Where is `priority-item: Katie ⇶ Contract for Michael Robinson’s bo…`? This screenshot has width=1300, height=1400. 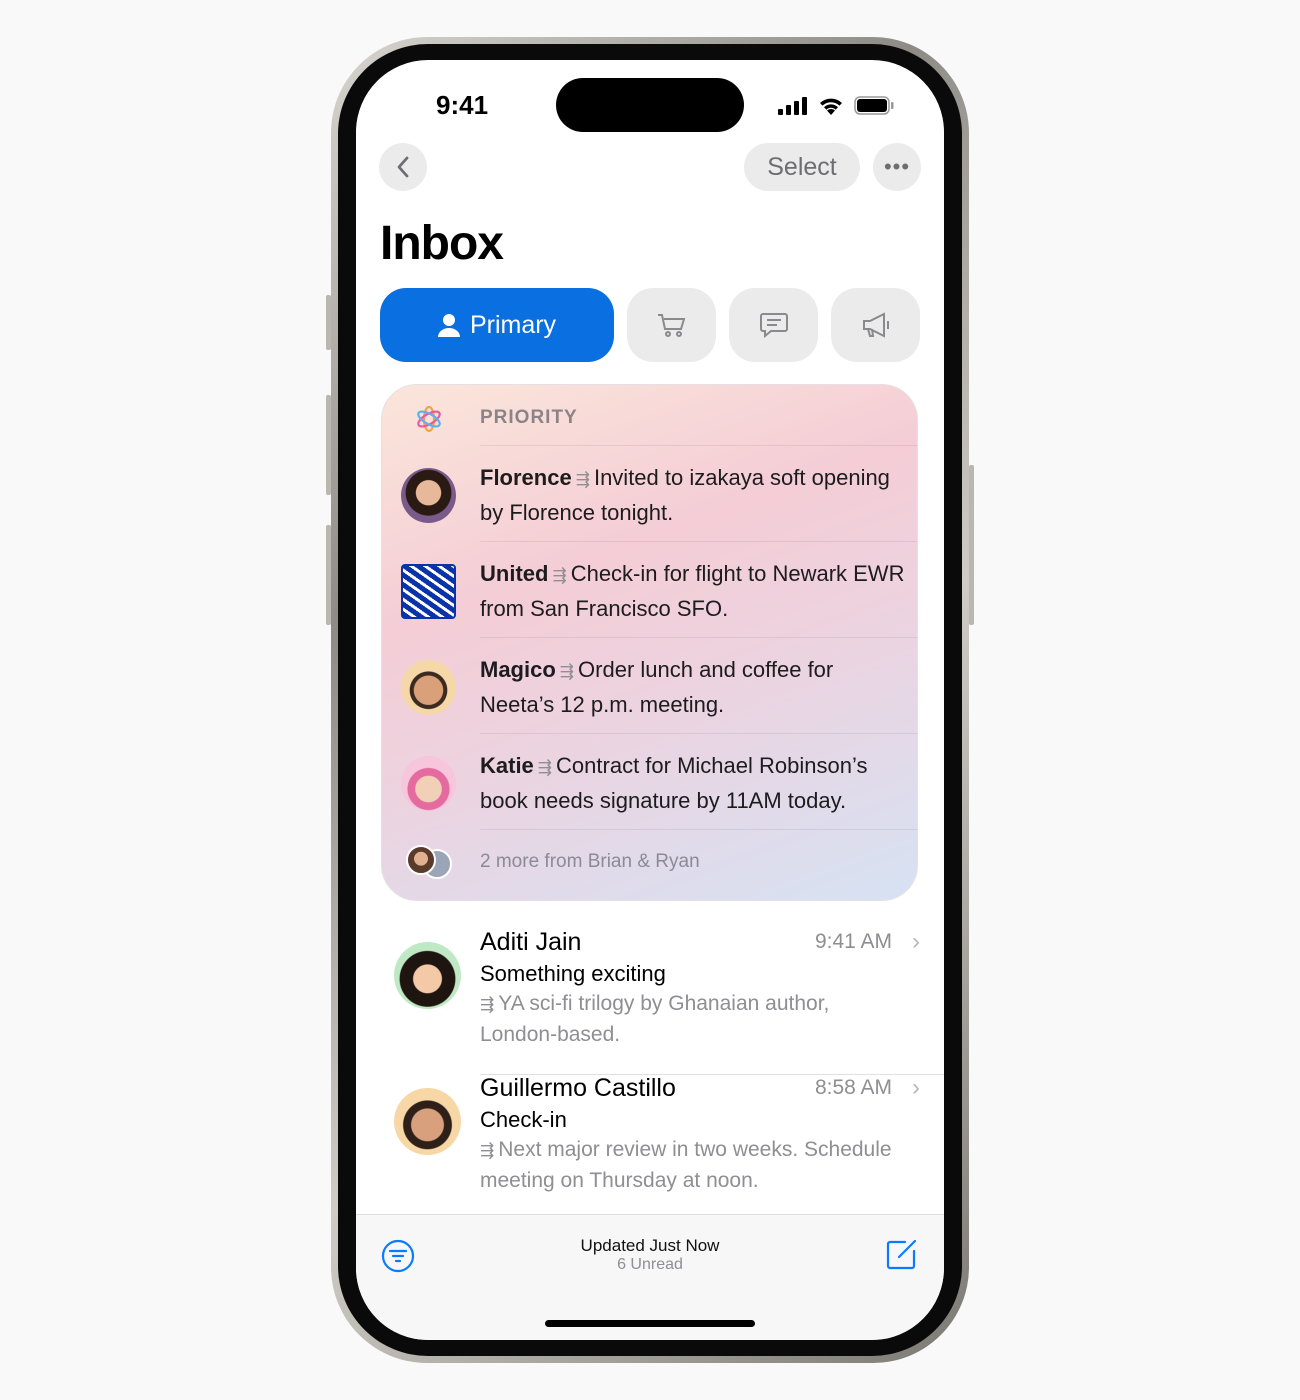 priority-item: Katie ⇶ Contract for Michael Robinson’s bo… is located at coordinates (649, 781).